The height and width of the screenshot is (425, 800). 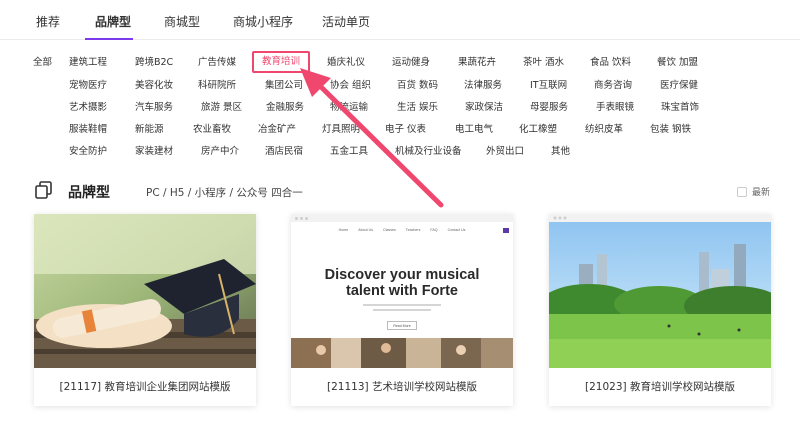 I want to click on category-item: 冶金矿产, so click(x=277, y=130).